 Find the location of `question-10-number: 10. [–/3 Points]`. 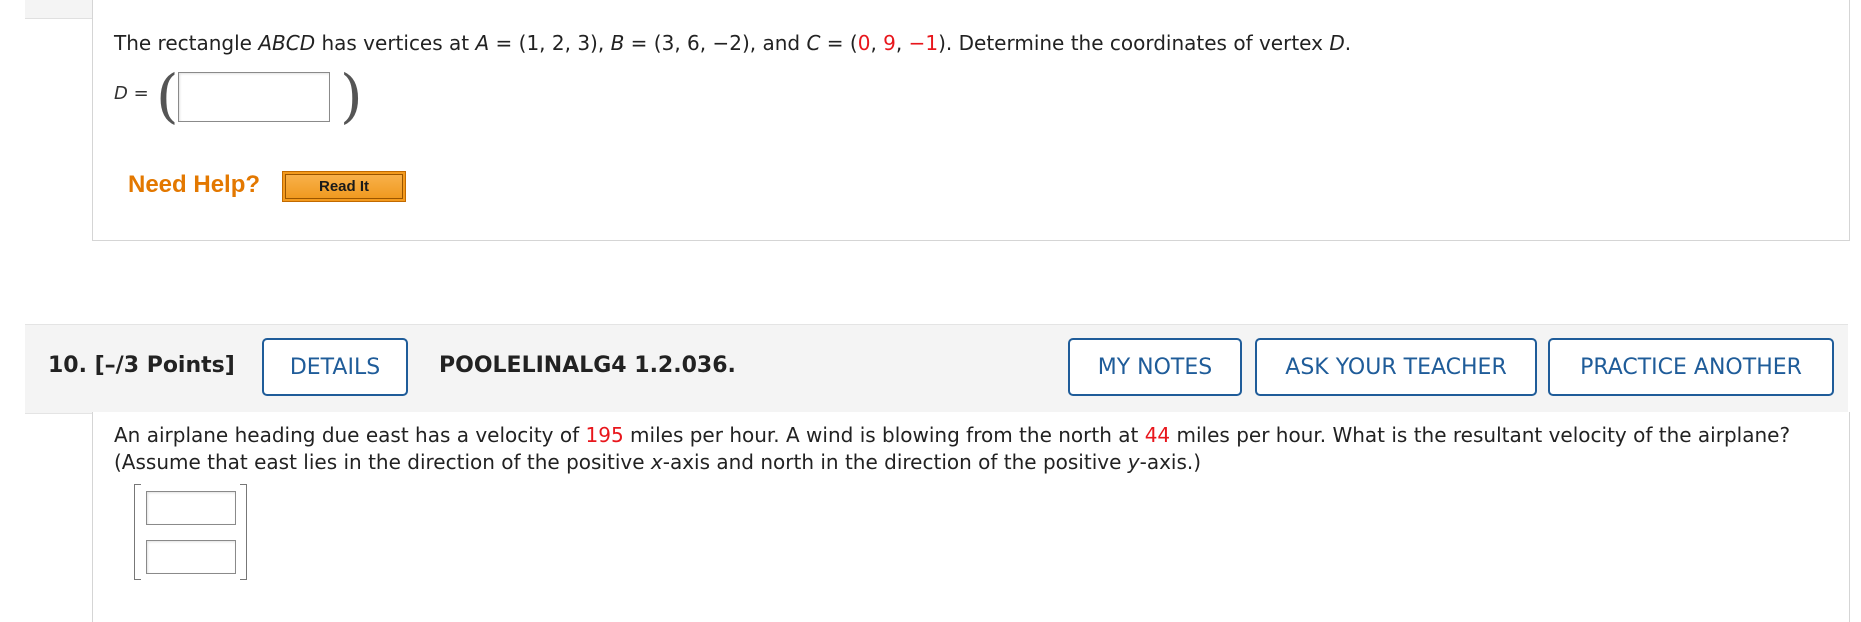

question-10-number: 10. [–/3 Points] is located at coordinates (141, 365).